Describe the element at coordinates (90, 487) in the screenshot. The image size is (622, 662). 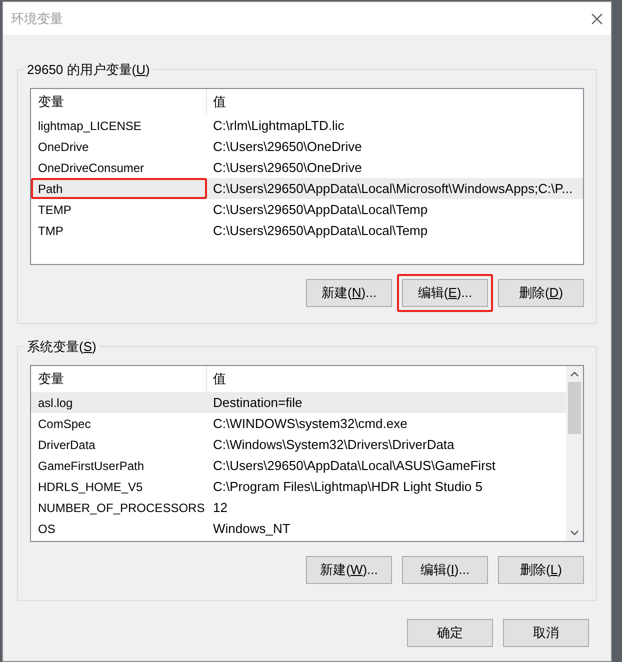
I see `variable-name: HDRLS_HOME_V5` at that location.